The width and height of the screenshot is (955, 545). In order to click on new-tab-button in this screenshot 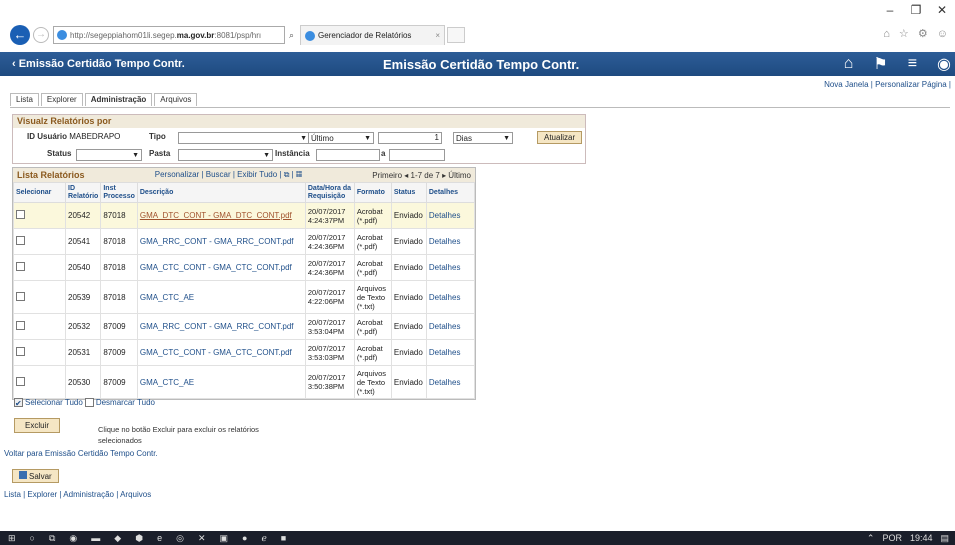, I will do `click(456, 35)`.